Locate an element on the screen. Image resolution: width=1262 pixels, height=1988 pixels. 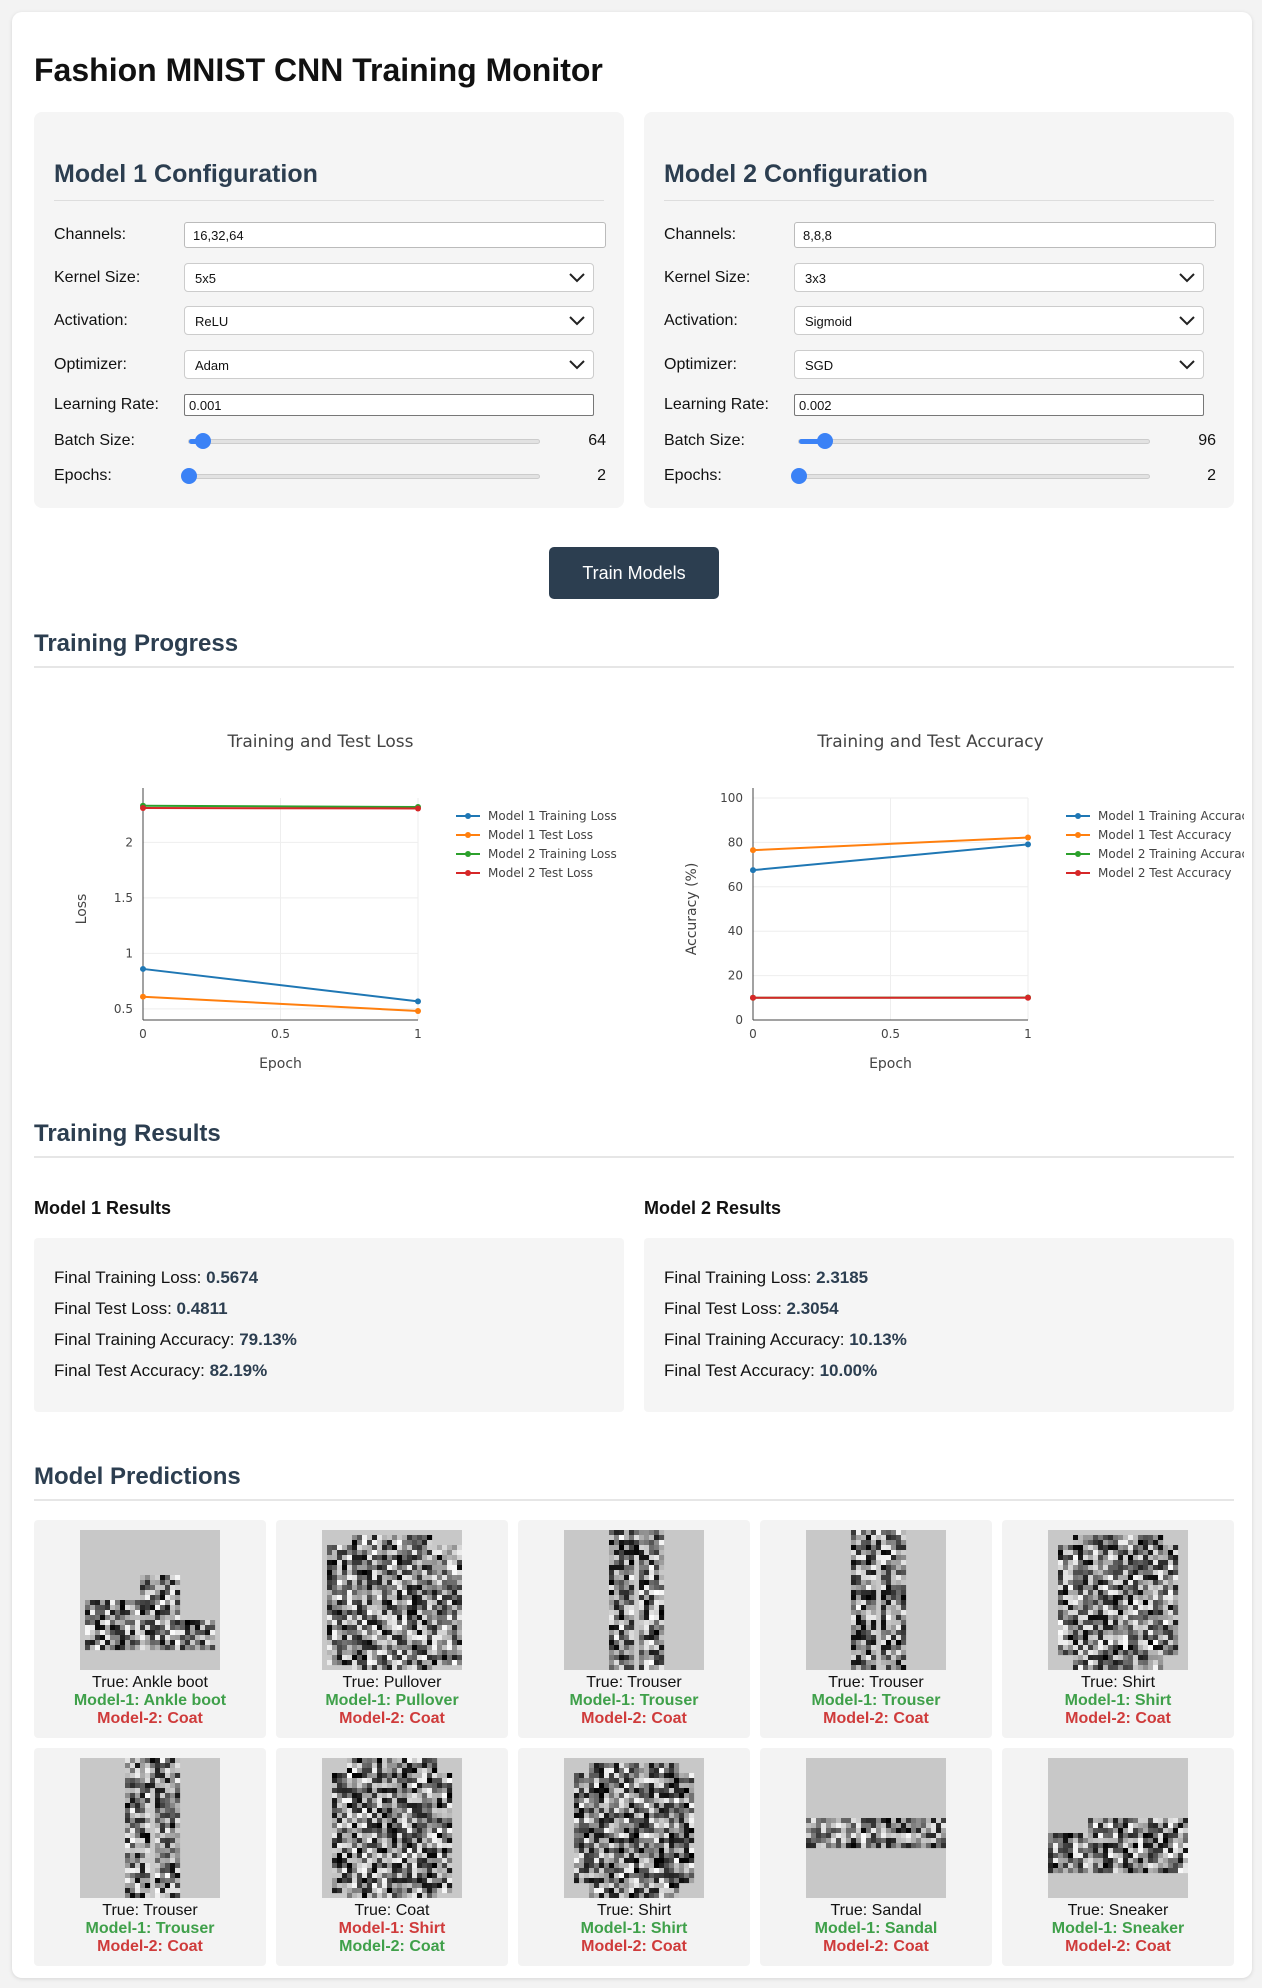
x-tick-label: 0.5 is located at coordinates (280, 1034).